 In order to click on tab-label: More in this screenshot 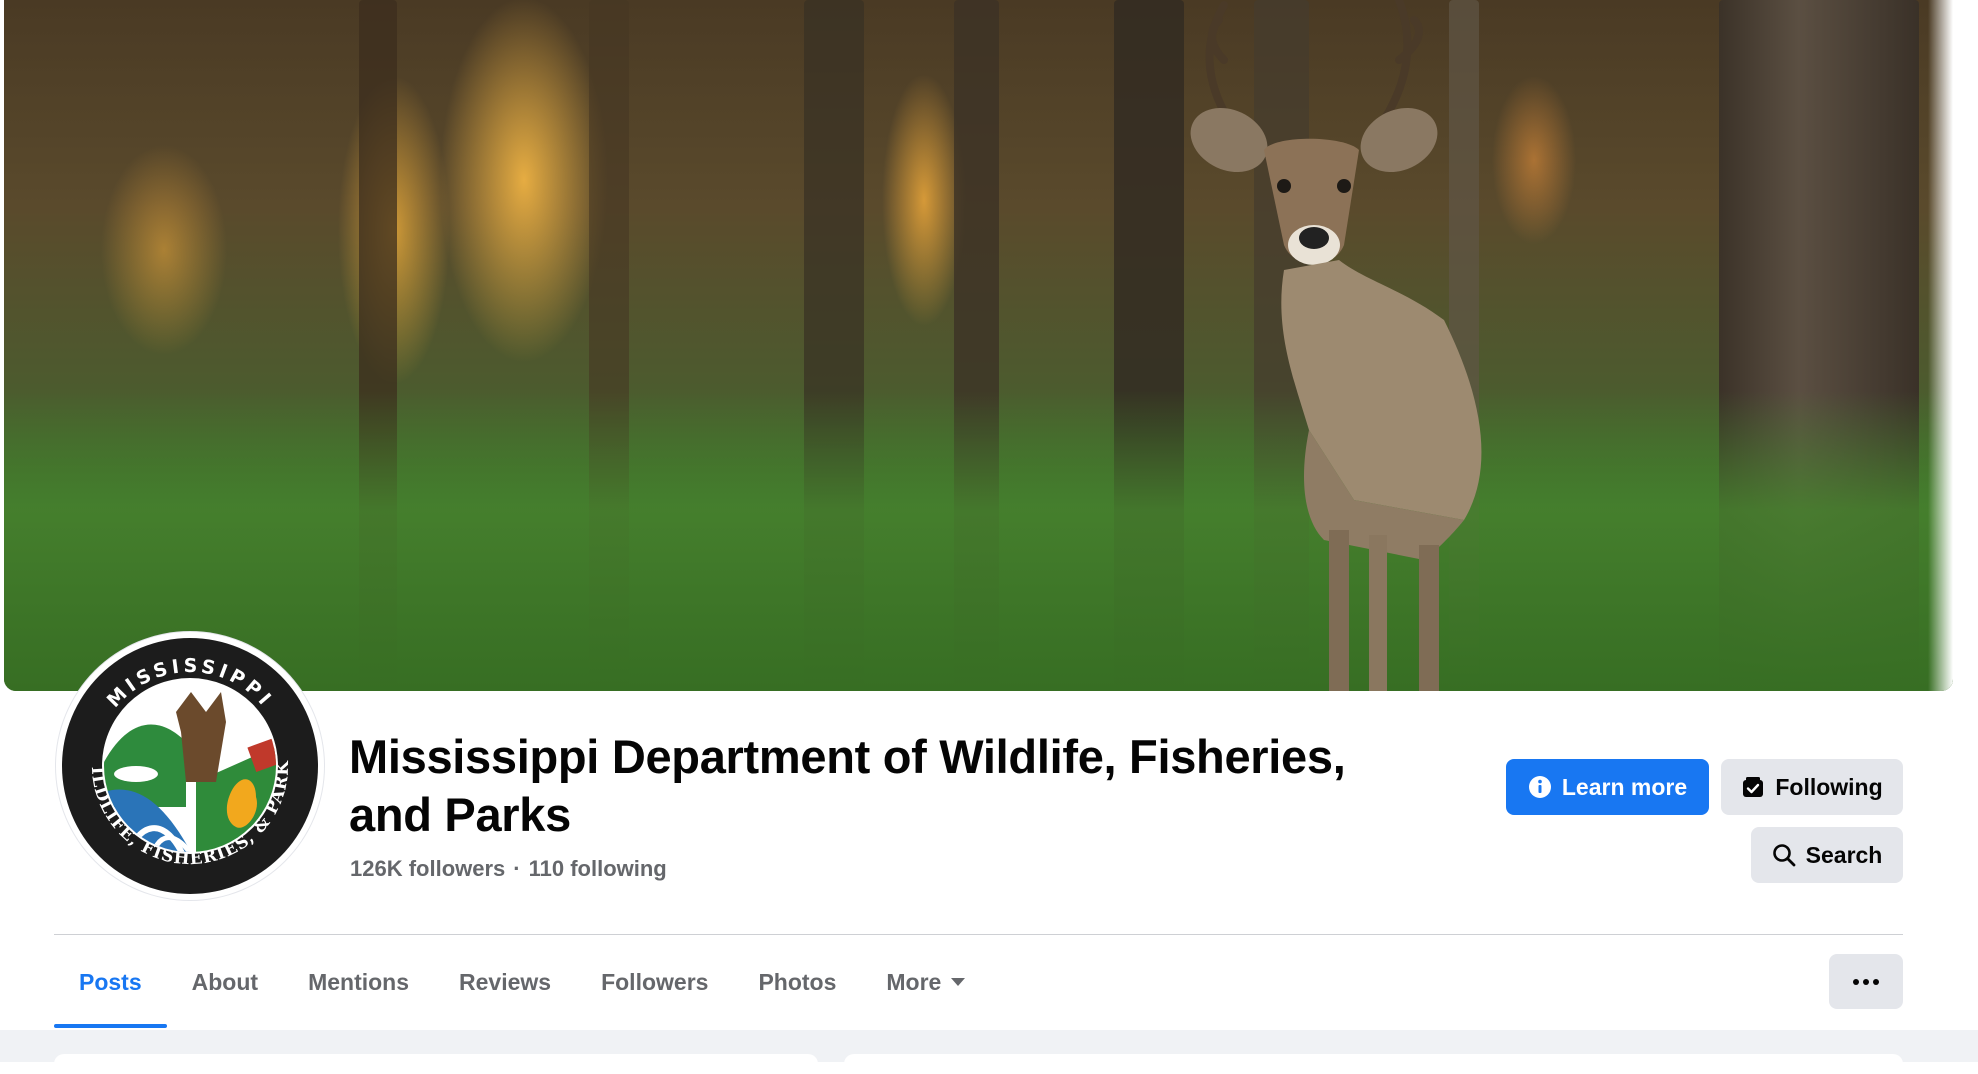, I will do `click(914, 981)`.